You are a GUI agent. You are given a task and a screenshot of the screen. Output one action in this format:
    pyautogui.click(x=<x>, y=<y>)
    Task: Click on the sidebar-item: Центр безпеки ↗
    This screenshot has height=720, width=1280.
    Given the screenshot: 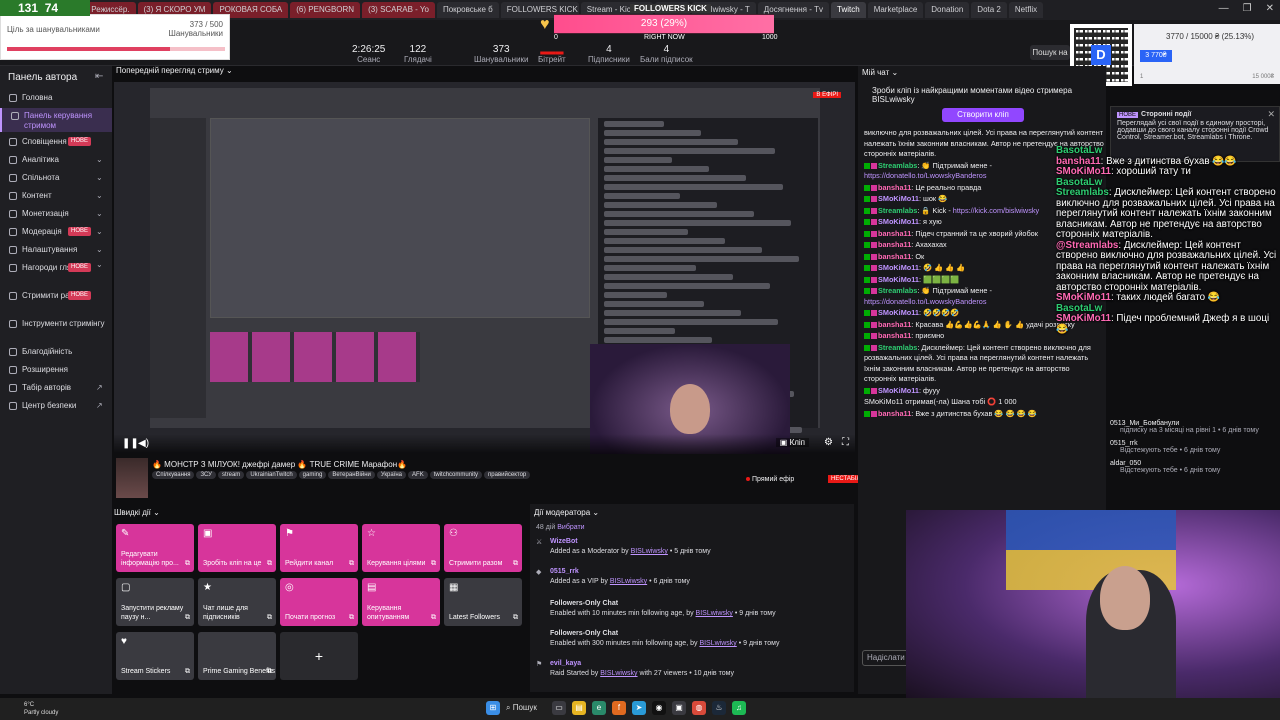 What is the action you would take?
    pyautogui.click(x=56, y=406)
    